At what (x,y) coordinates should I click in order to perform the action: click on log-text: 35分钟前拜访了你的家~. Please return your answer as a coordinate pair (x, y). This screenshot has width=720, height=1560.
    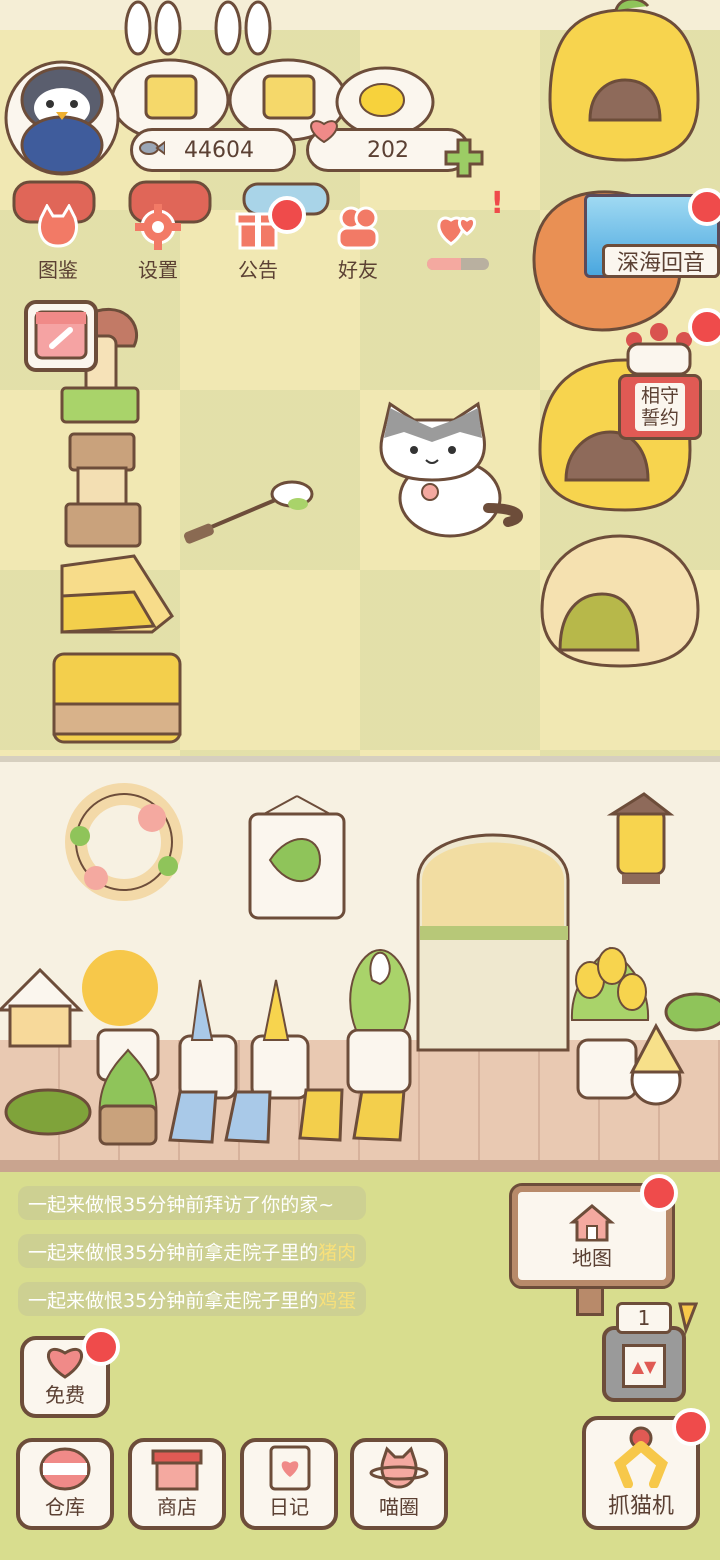
    Looking at the image, I should click on (229, 1204).